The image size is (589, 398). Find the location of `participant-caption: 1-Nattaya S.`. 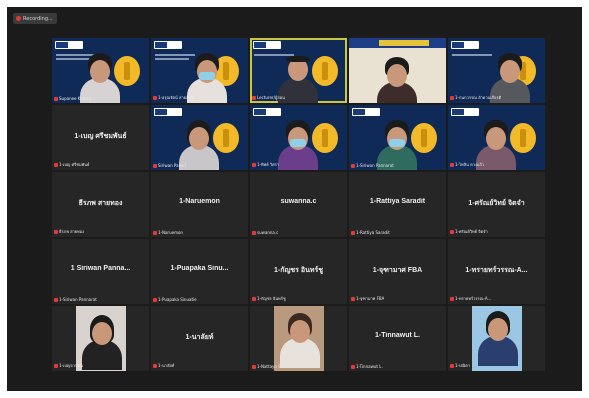

participant-caption: 1-Nattaya S. is located at coordinates (267, 366).